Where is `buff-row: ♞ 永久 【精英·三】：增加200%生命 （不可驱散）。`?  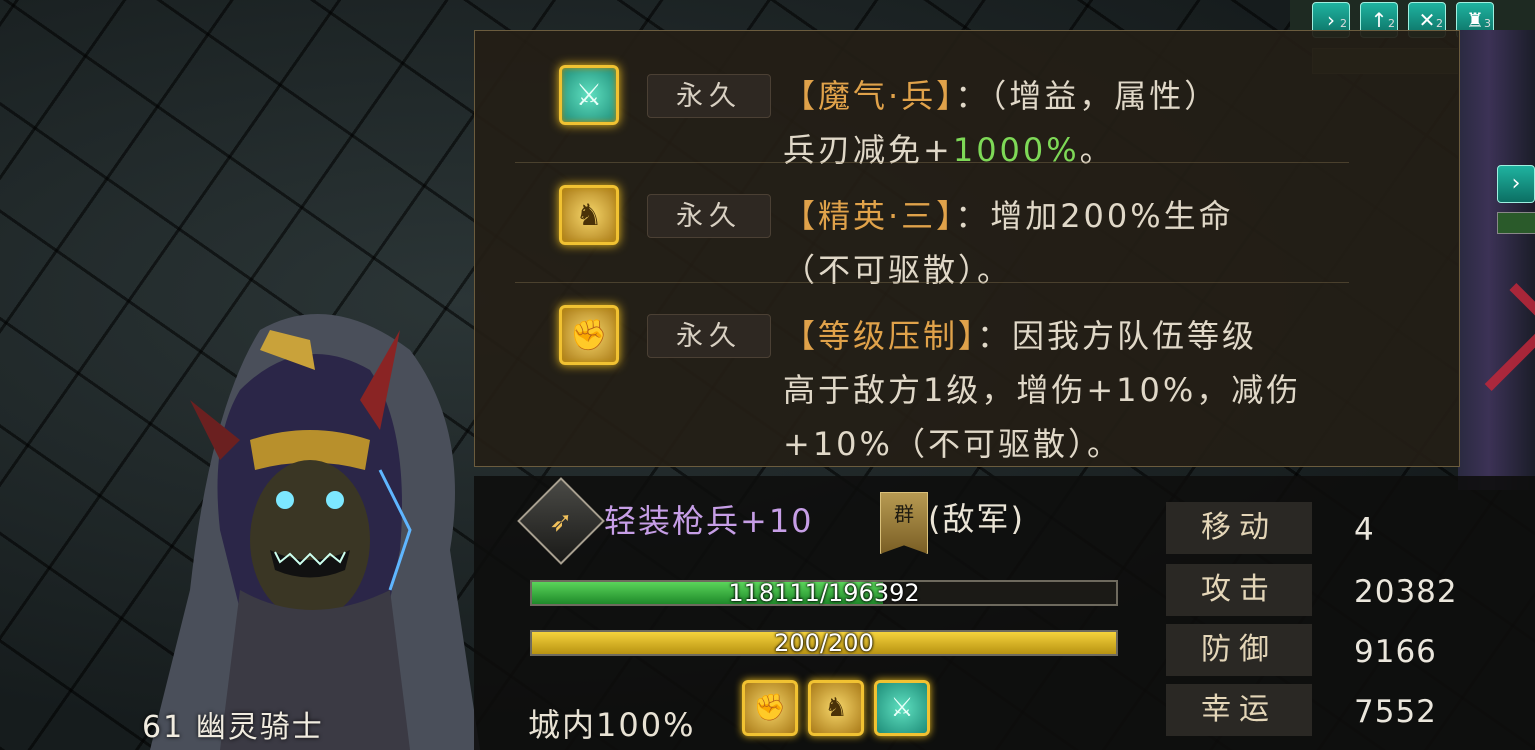 buff-row: ♞ 永久 【精英·三】：增加200%生命 （不可驱散）。 is located at coordinates (967, 226).